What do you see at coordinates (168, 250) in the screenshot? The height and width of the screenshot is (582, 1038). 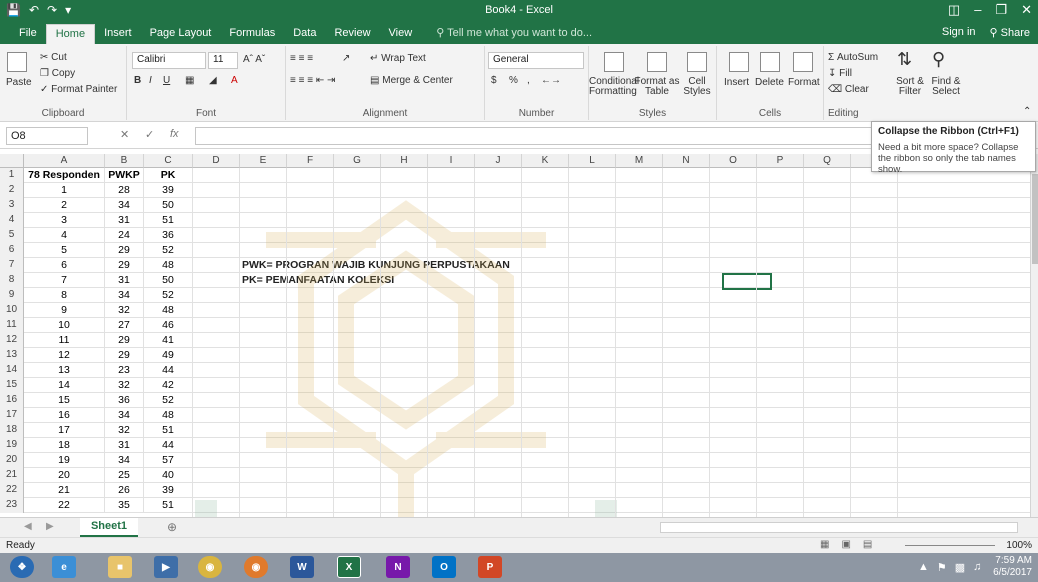 I see `cell-c6: 52` at bounding box center [168, 250].